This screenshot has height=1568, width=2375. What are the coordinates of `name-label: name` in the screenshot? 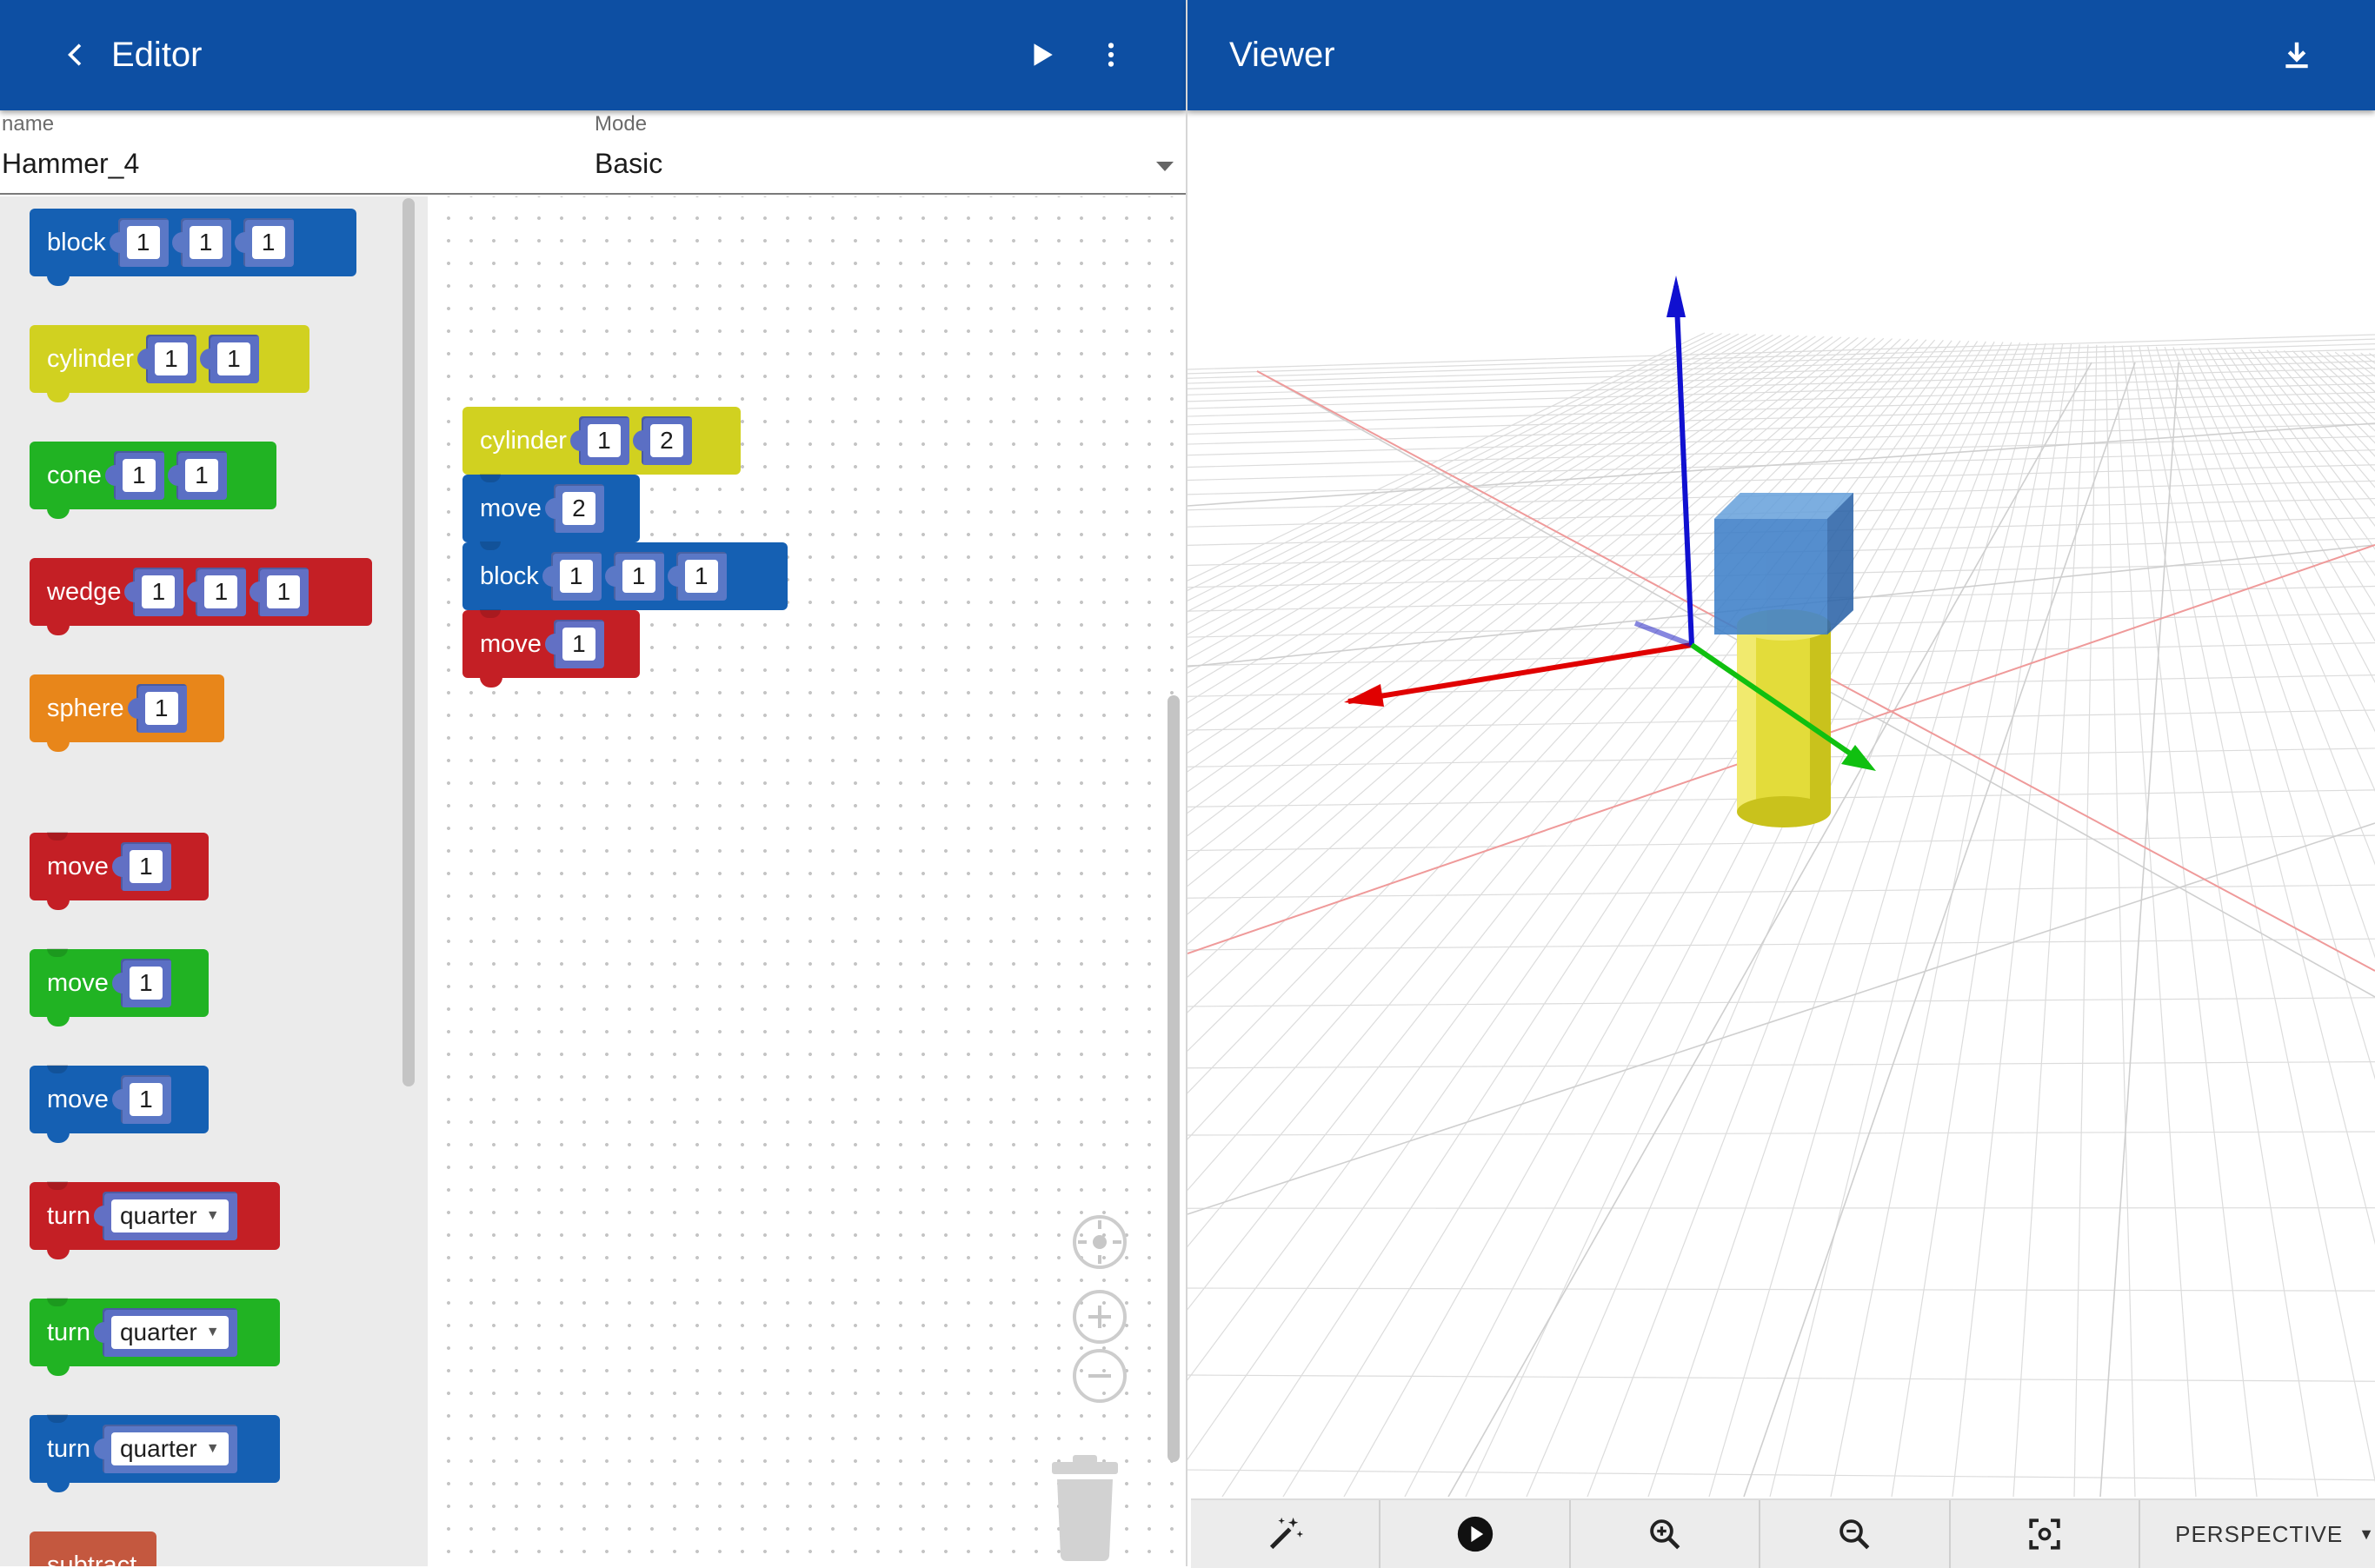 It's located at (28, 124).